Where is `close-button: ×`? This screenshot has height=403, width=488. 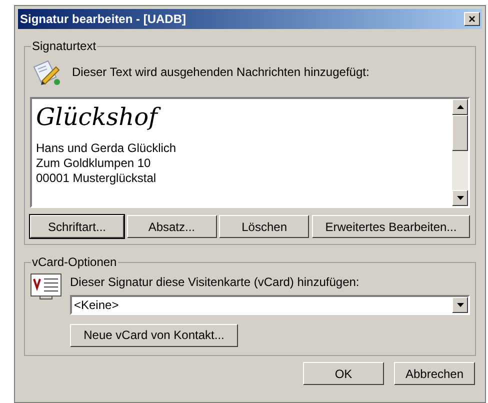 close-button: × is located at coordinates (472, 19).